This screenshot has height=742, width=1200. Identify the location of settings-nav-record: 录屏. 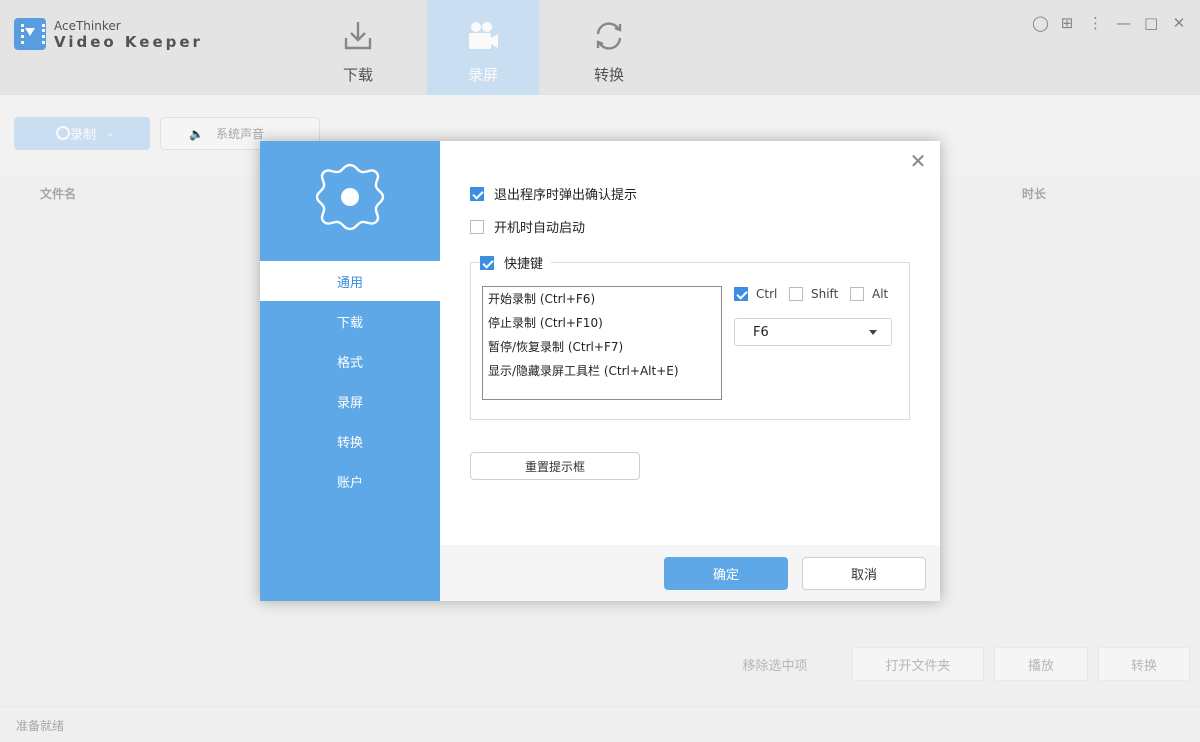
(350, 401).